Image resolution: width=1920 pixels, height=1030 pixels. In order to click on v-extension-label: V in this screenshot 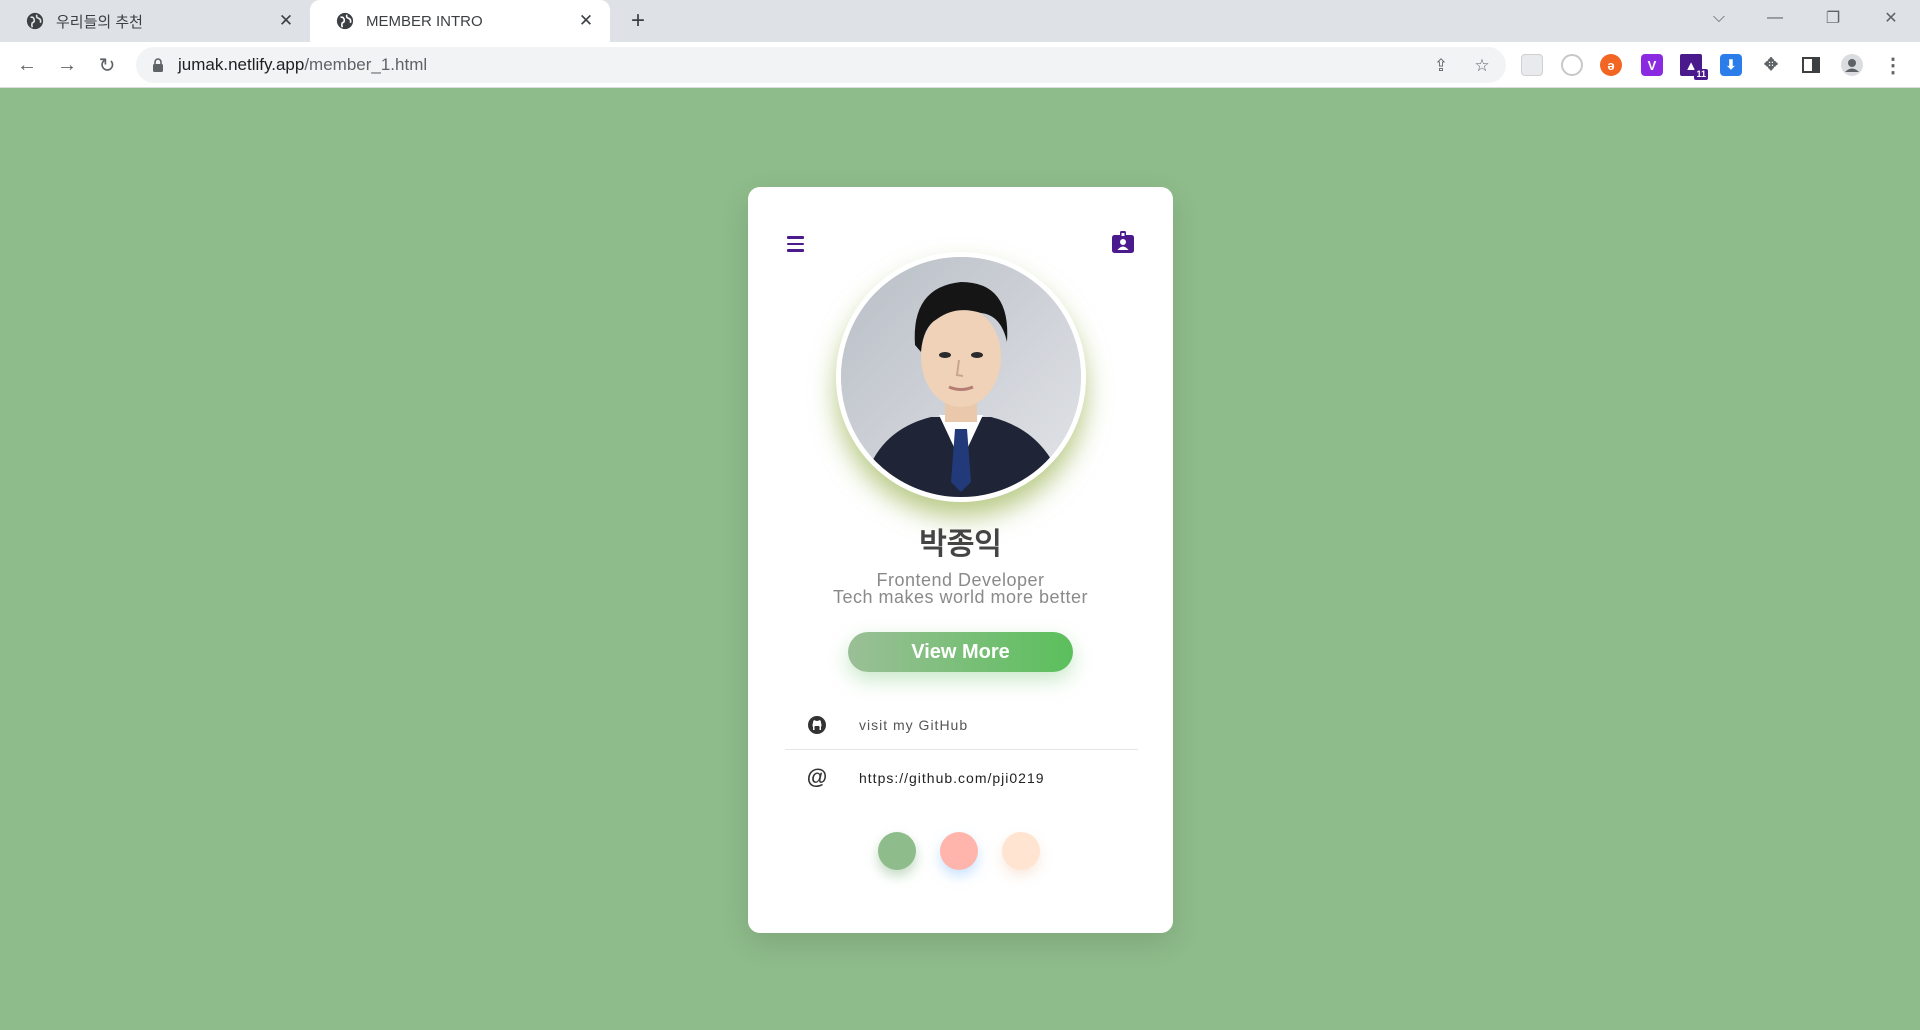, I will do `click(1652, 65)`.